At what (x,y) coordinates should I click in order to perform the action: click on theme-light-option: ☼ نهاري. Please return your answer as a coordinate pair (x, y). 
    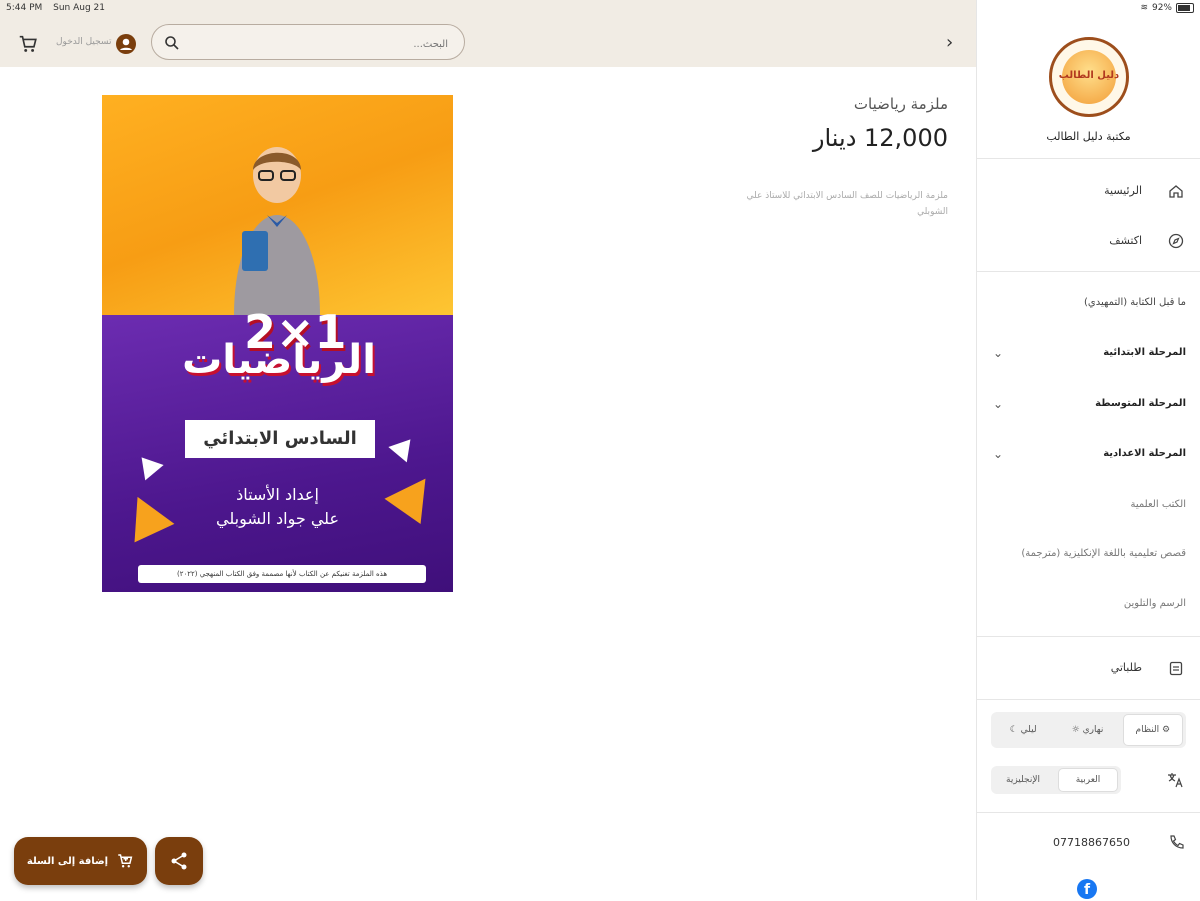
    Looking at the image, I should click on (1087, 730).